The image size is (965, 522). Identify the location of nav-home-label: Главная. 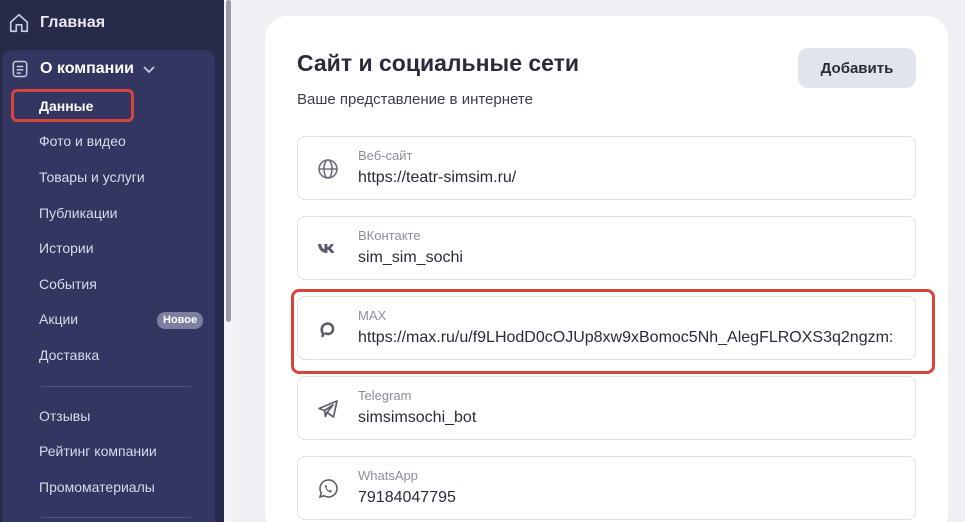
(73, 22).